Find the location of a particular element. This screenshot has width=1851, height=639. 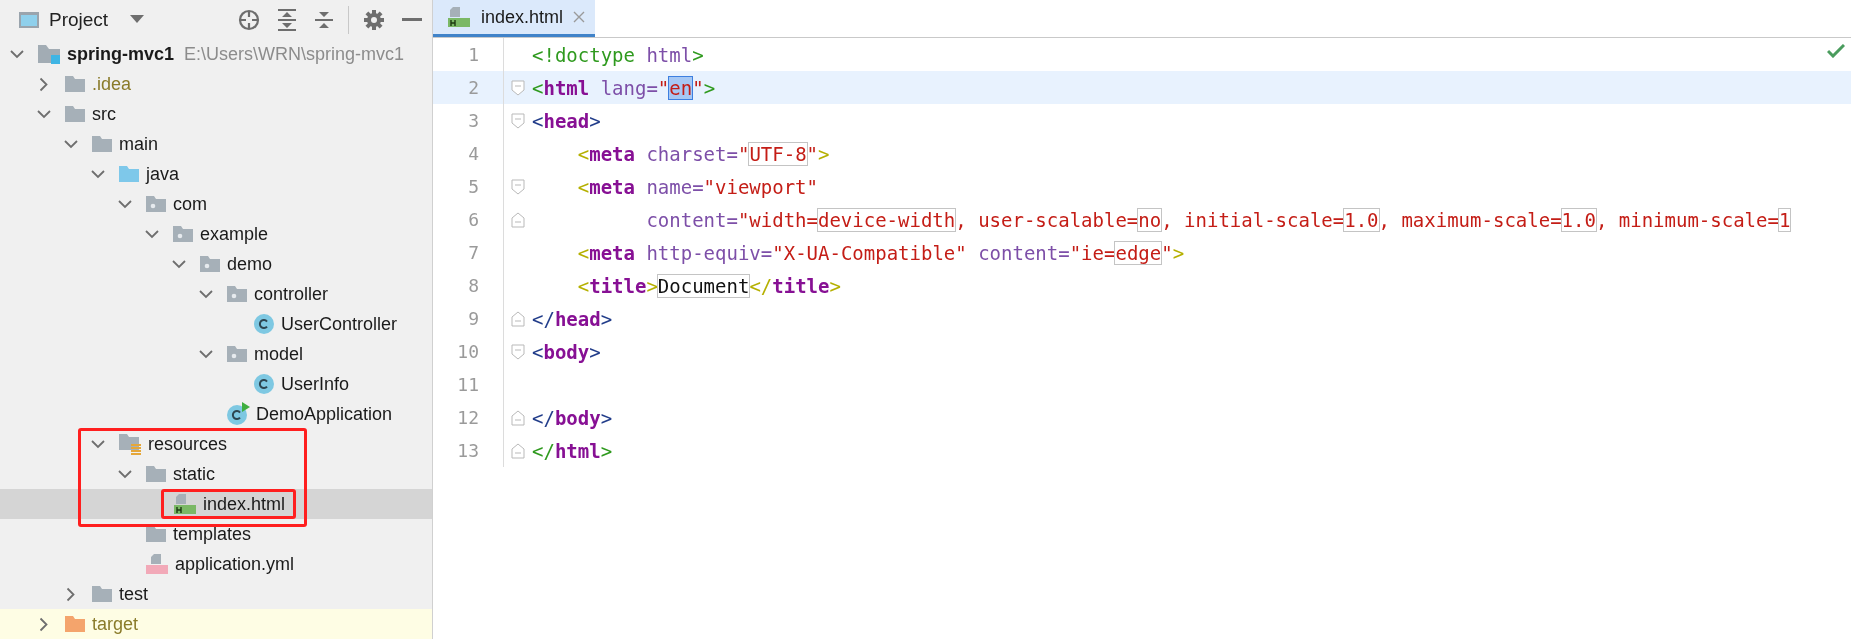

code-line: </html> is located at coordinates (572, 450).